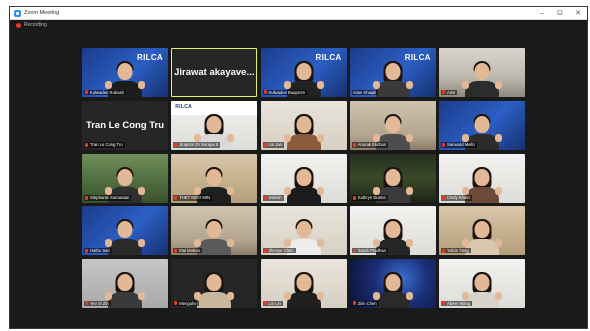  Describe the element at coordinates (125, 72) in the screenshot. I see `participant-tile: RILCA Kulwadee Rubasit` at that location.